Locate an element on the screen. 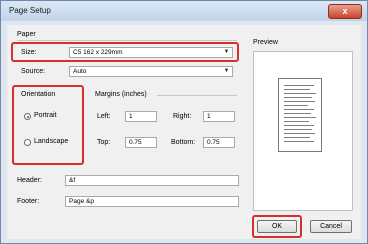  left-margin-input: 1 is located at coordinates (141, 116).